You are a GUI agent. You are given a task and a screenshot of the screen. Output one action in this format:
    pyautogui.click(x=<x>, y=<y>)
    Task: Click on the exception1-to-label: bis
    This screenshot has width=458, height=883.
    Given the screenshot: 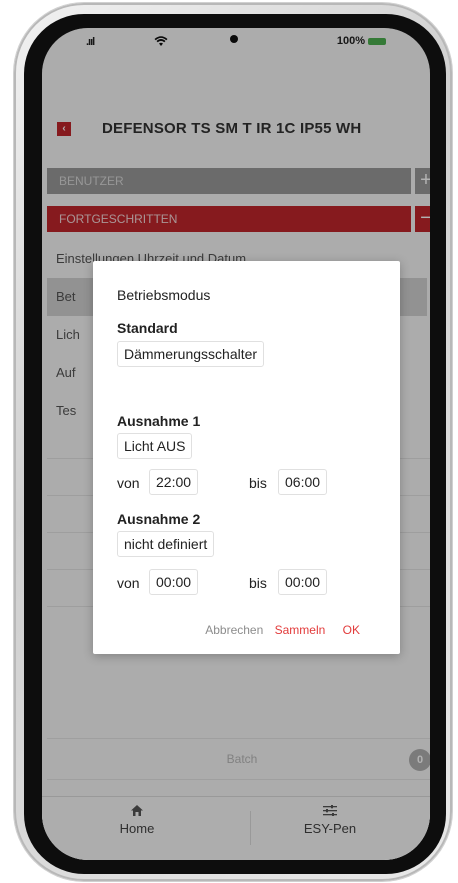 What is the action you would take?
    pyautogui.click(x=258, y=483)
    